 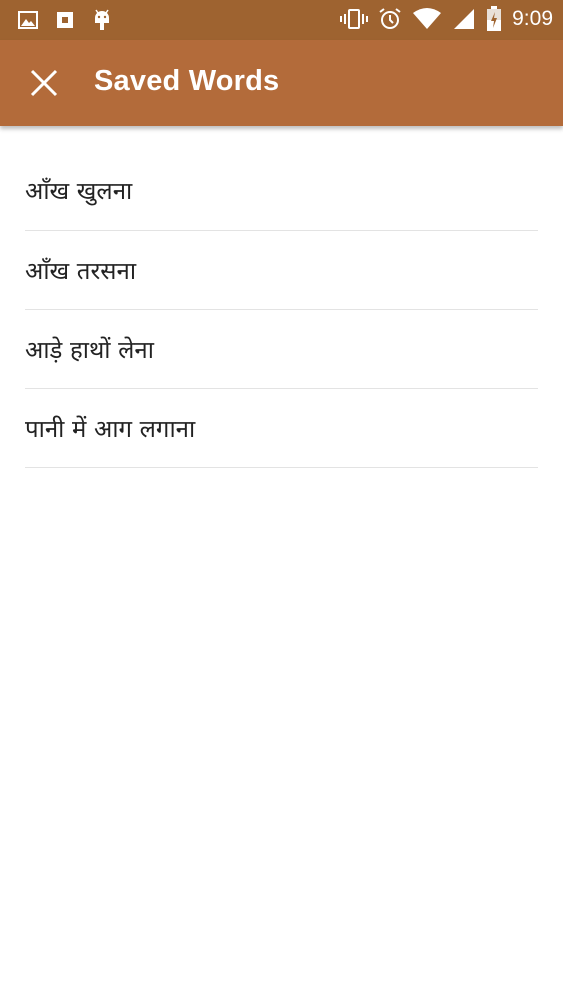 I want to click on image-icon, so click(x=28, y=20).